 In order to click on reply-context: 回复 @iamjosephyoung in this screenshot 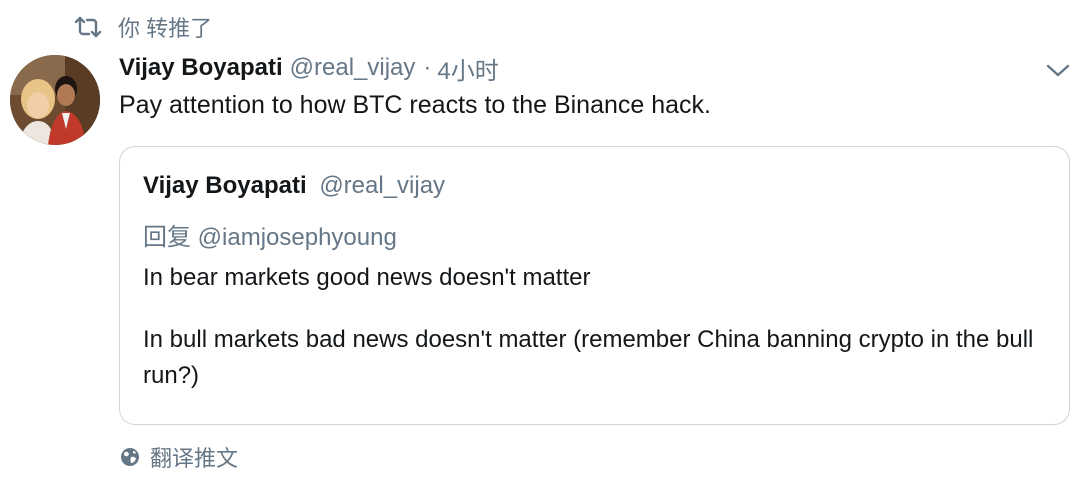, I will do `click(270, 234)`.